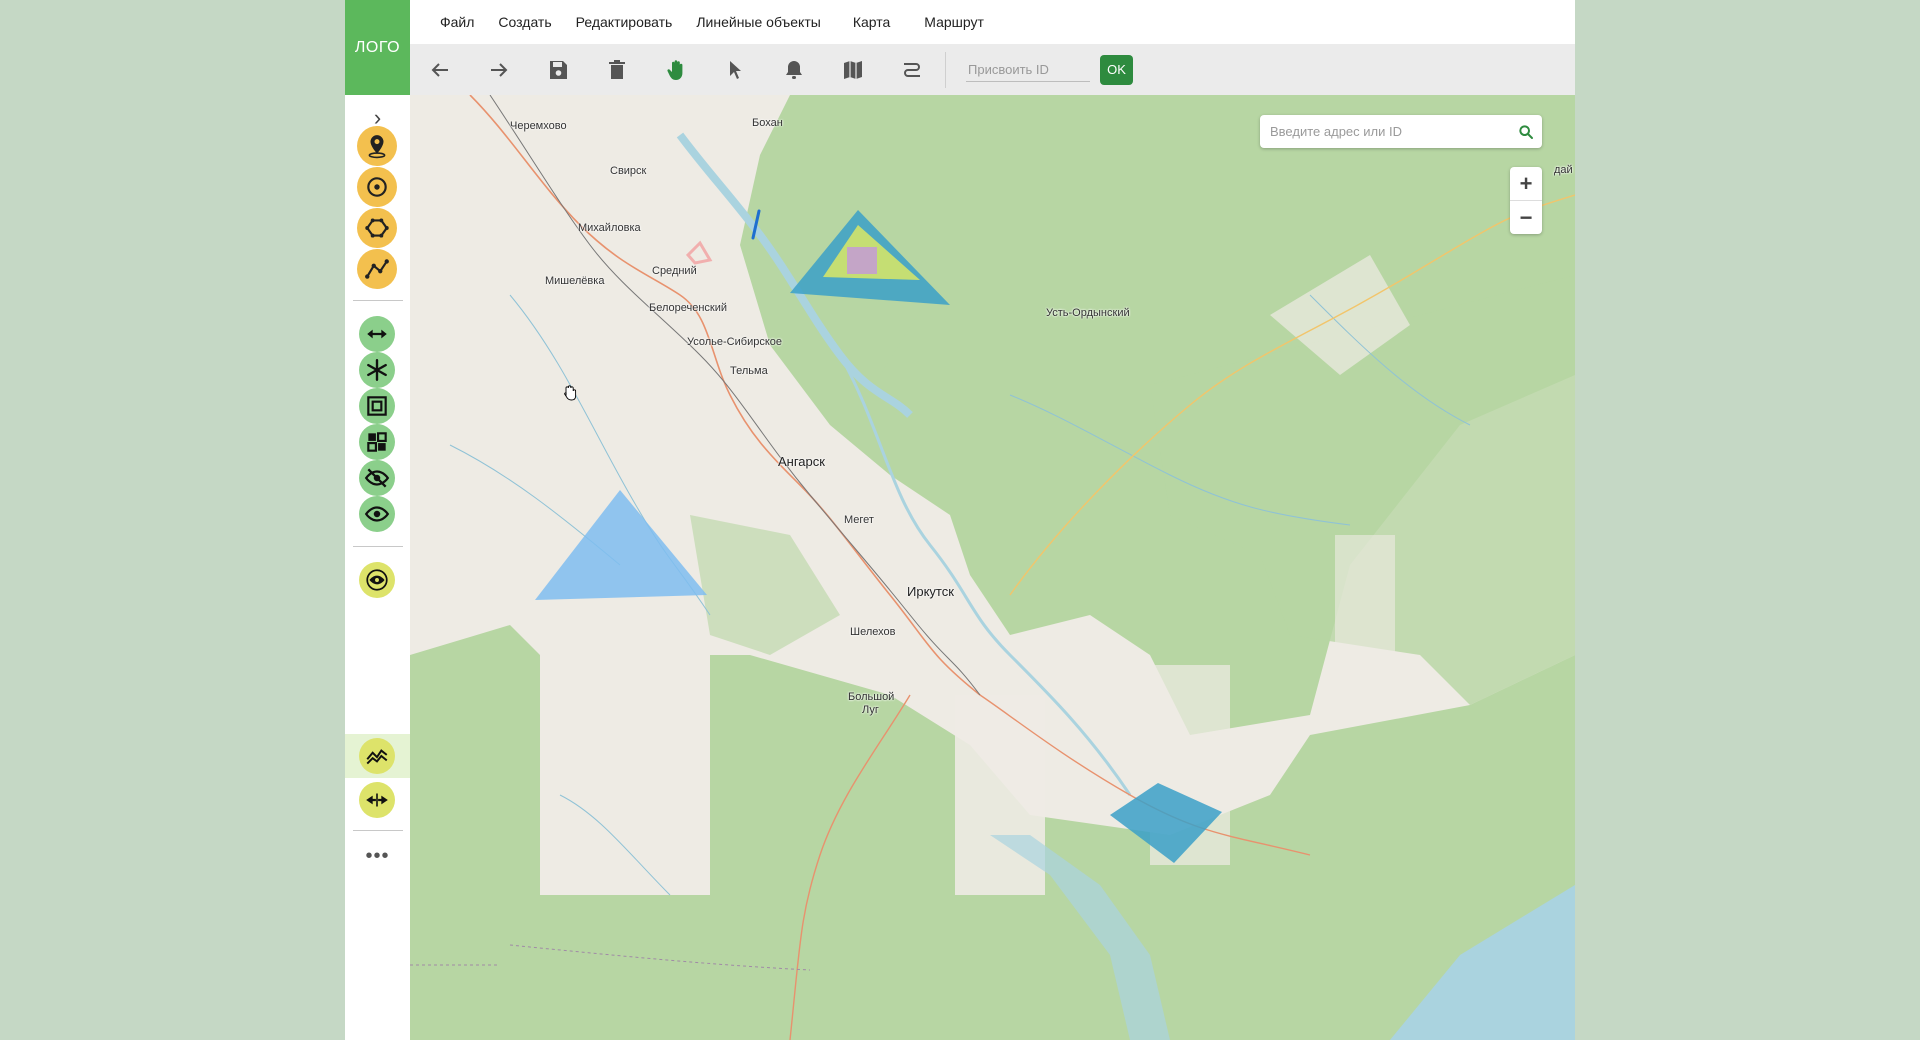 The width and height of the screenshot is (1920, 1040). I want to click on map-layers-button, so click(852, 69).